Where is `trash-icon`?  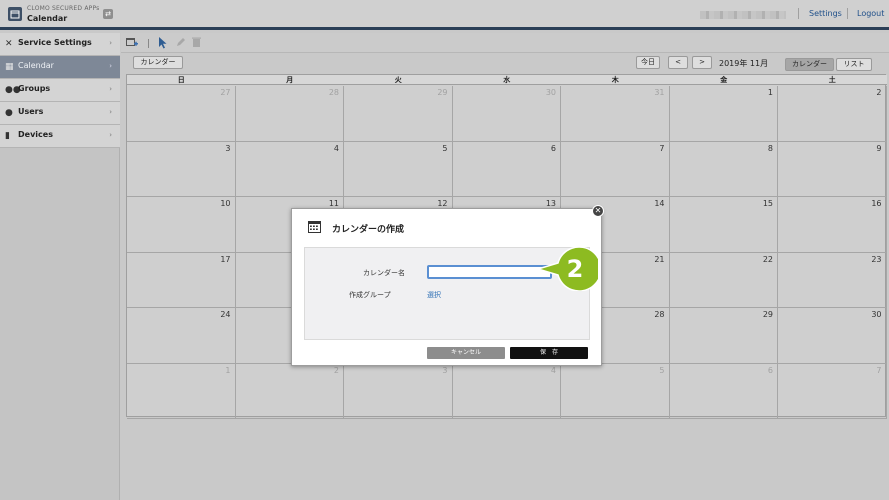 trash-icon is located at coordinates (196, 44).